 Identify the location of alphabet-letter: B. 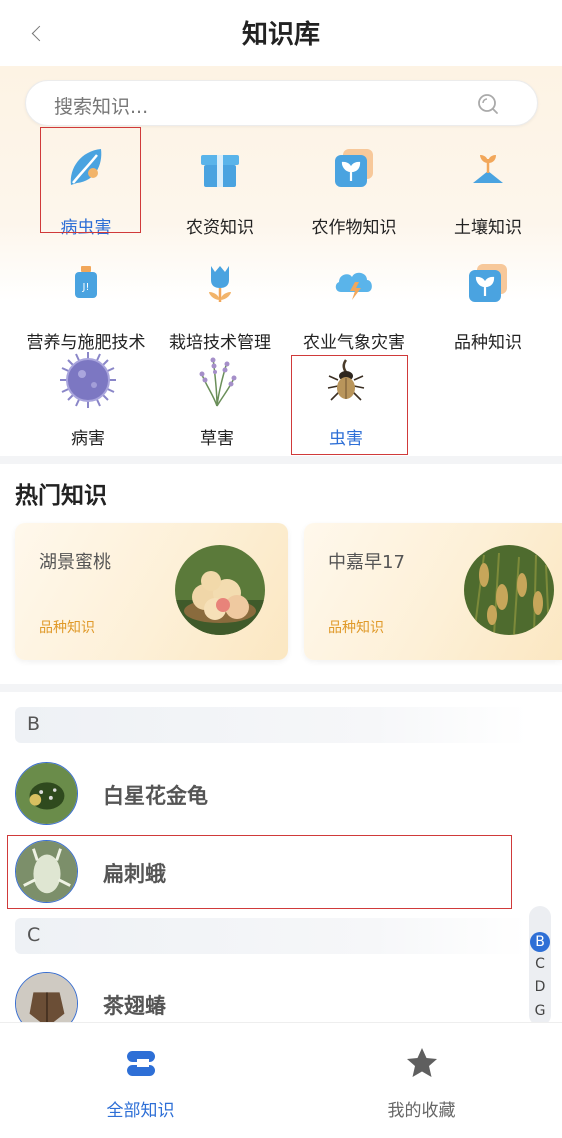
(540, 942).